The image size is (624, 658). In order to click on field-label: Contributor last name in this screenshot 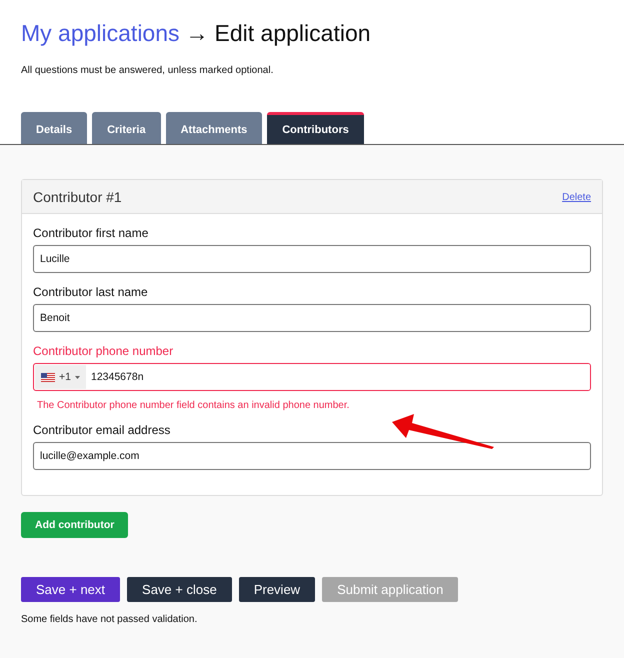, I will do `click(91, 292)`.